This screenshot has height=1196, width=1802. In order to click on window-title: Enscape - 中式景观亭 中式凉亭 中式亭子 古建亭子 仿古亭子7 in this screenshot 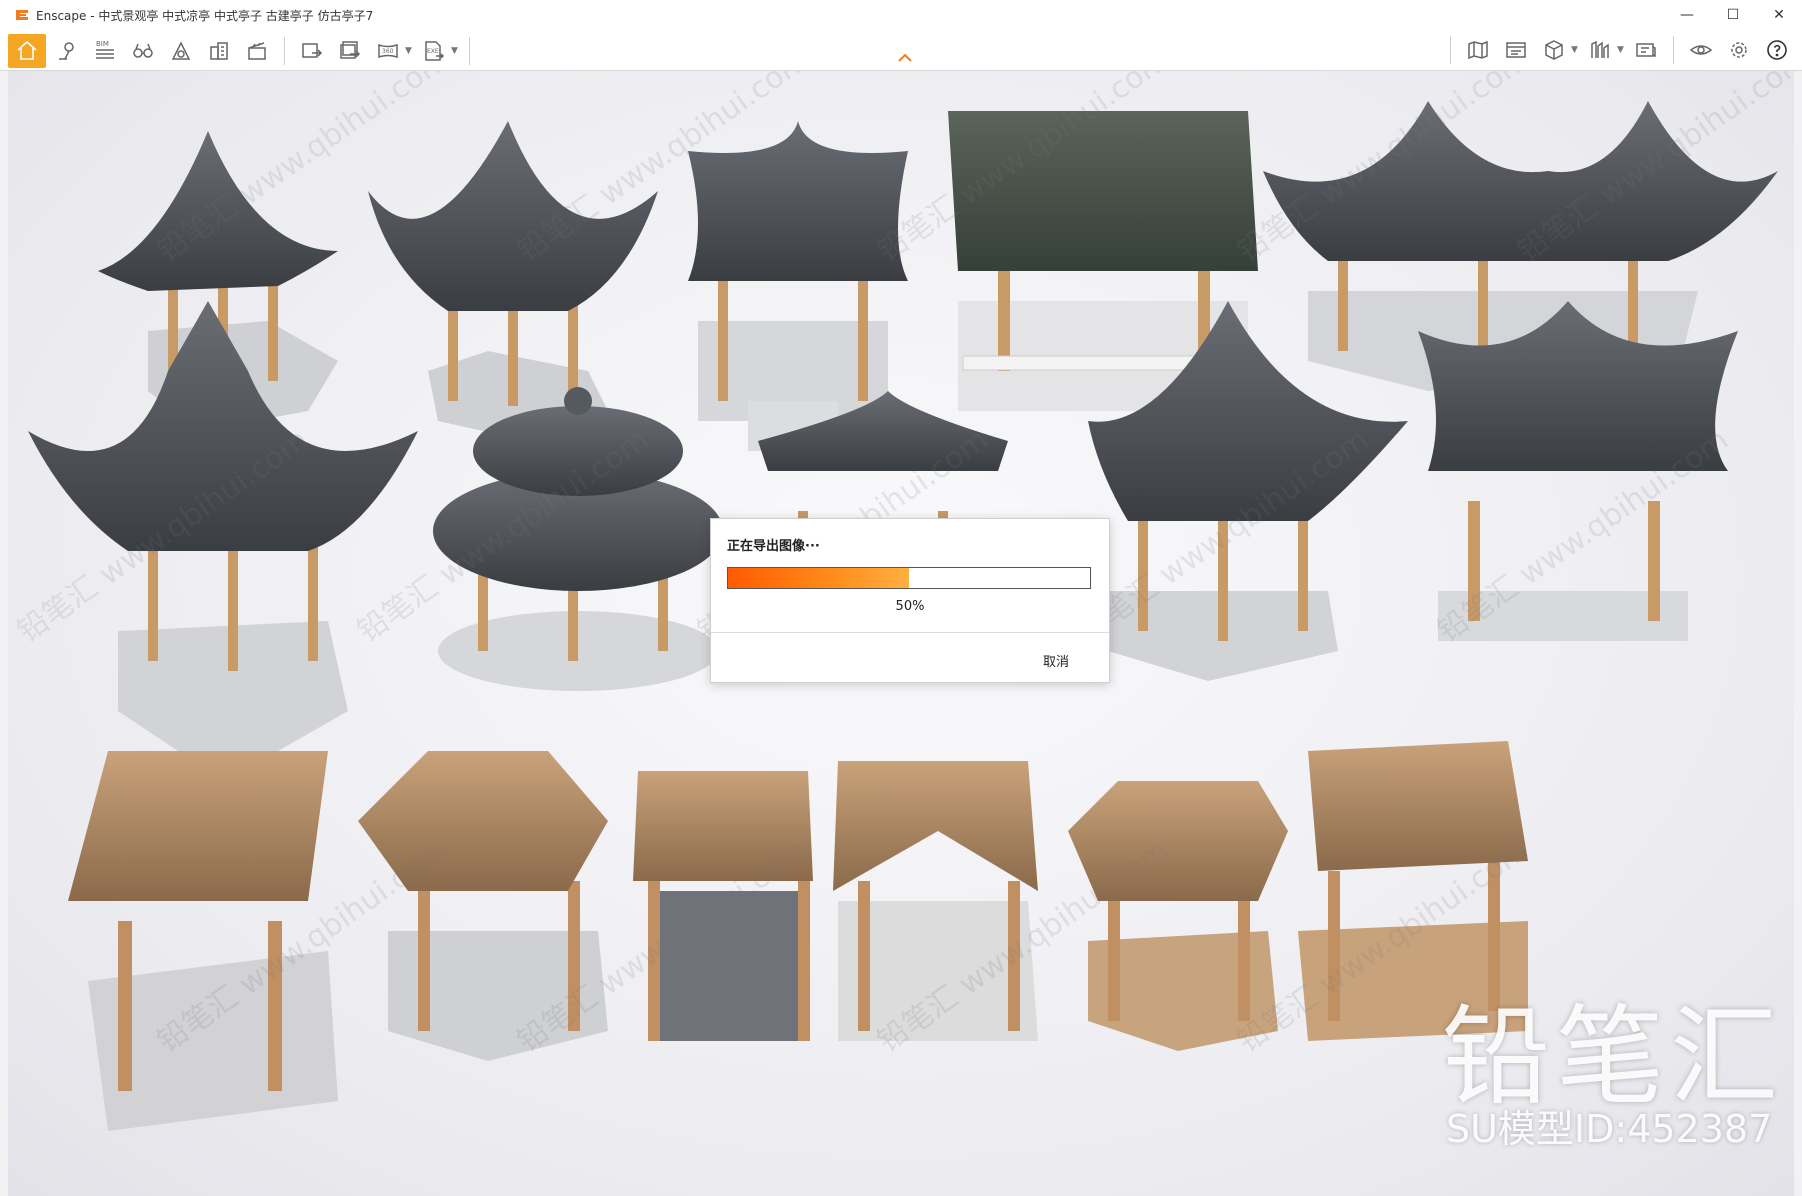, I will do `click(205, 15)`.